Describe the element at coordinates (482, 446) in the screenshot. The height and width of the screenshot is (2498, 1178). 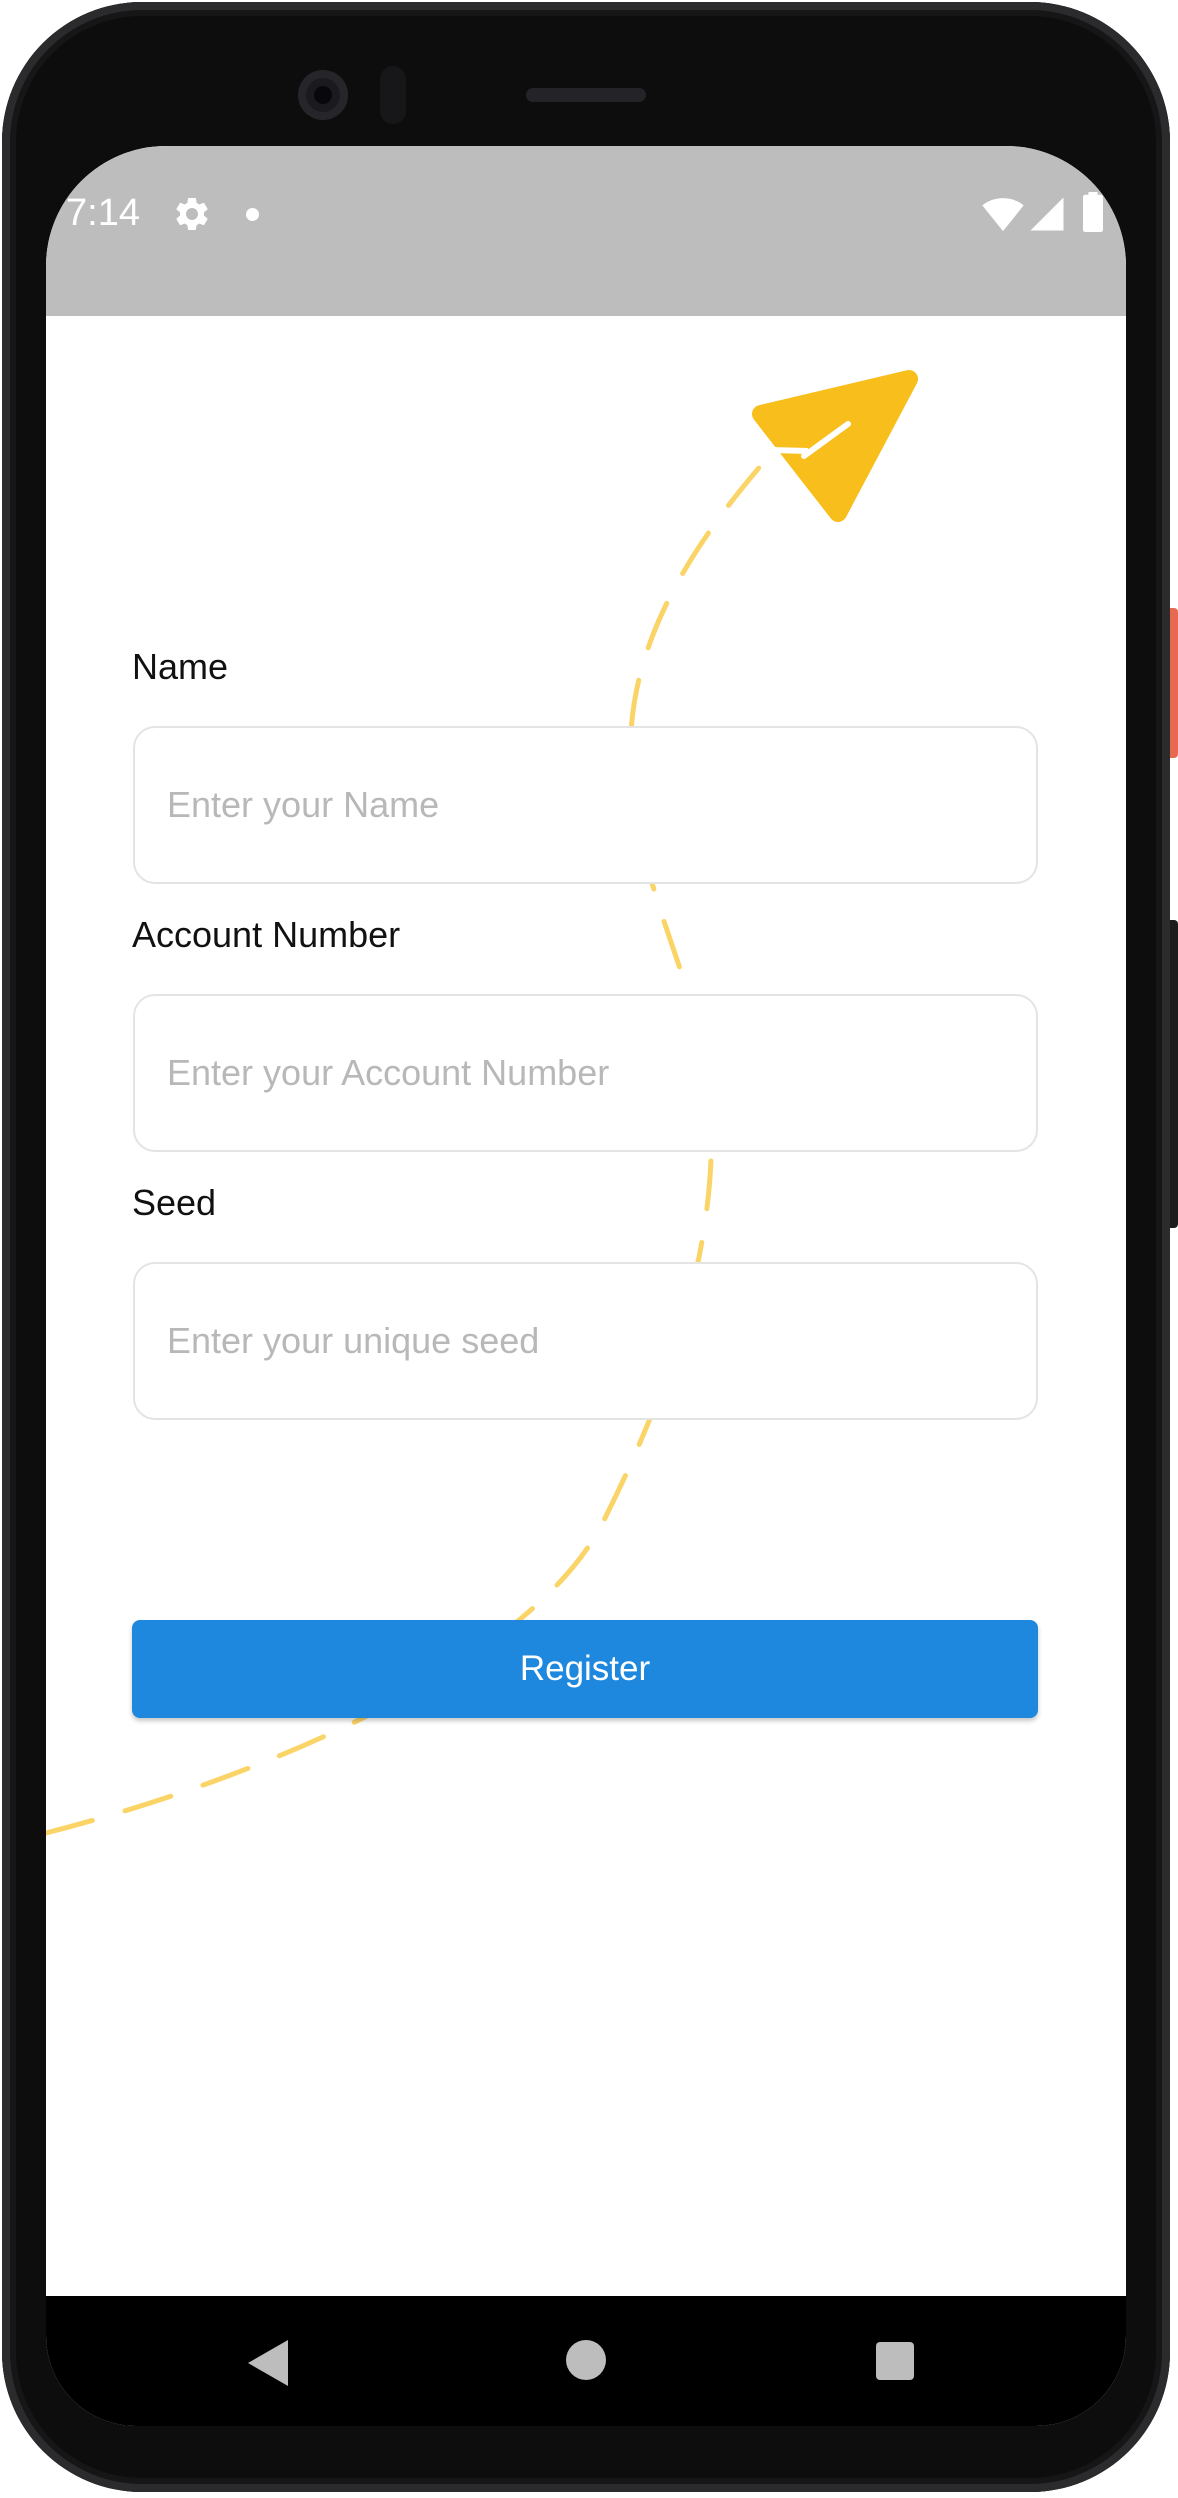
I see `paper-plane-icon` at that location.